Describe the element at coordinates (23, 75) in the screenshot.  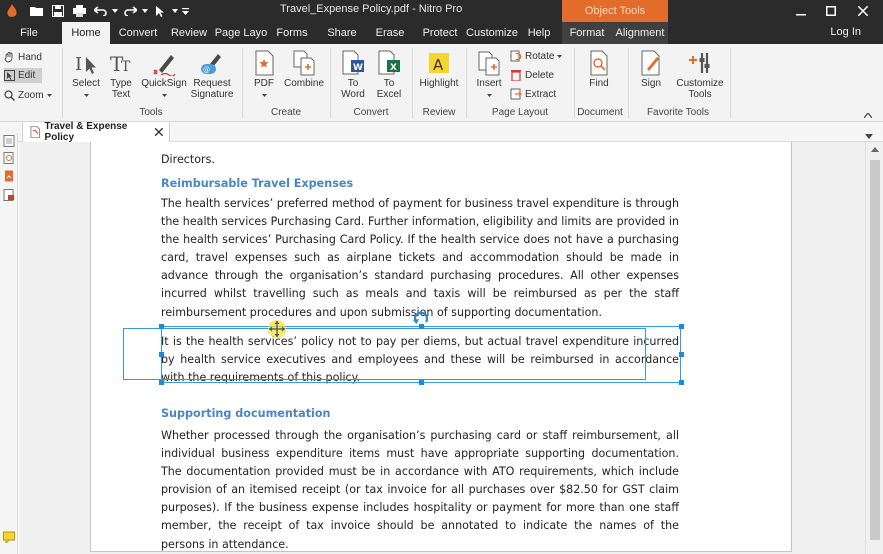
I see `edit-mode-button: Edit` at that location.